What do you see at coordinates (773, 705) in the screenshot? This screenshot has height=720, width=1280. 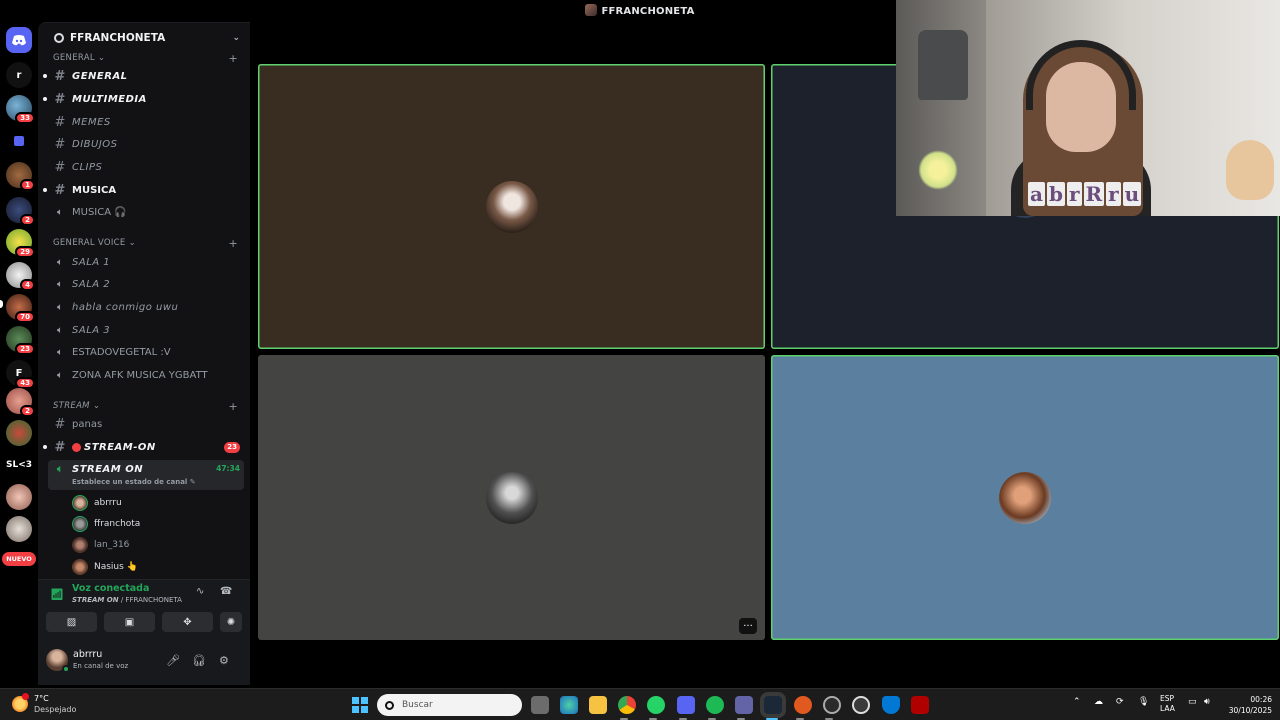 I see `steam-icon` at bounding box center [773, 705].